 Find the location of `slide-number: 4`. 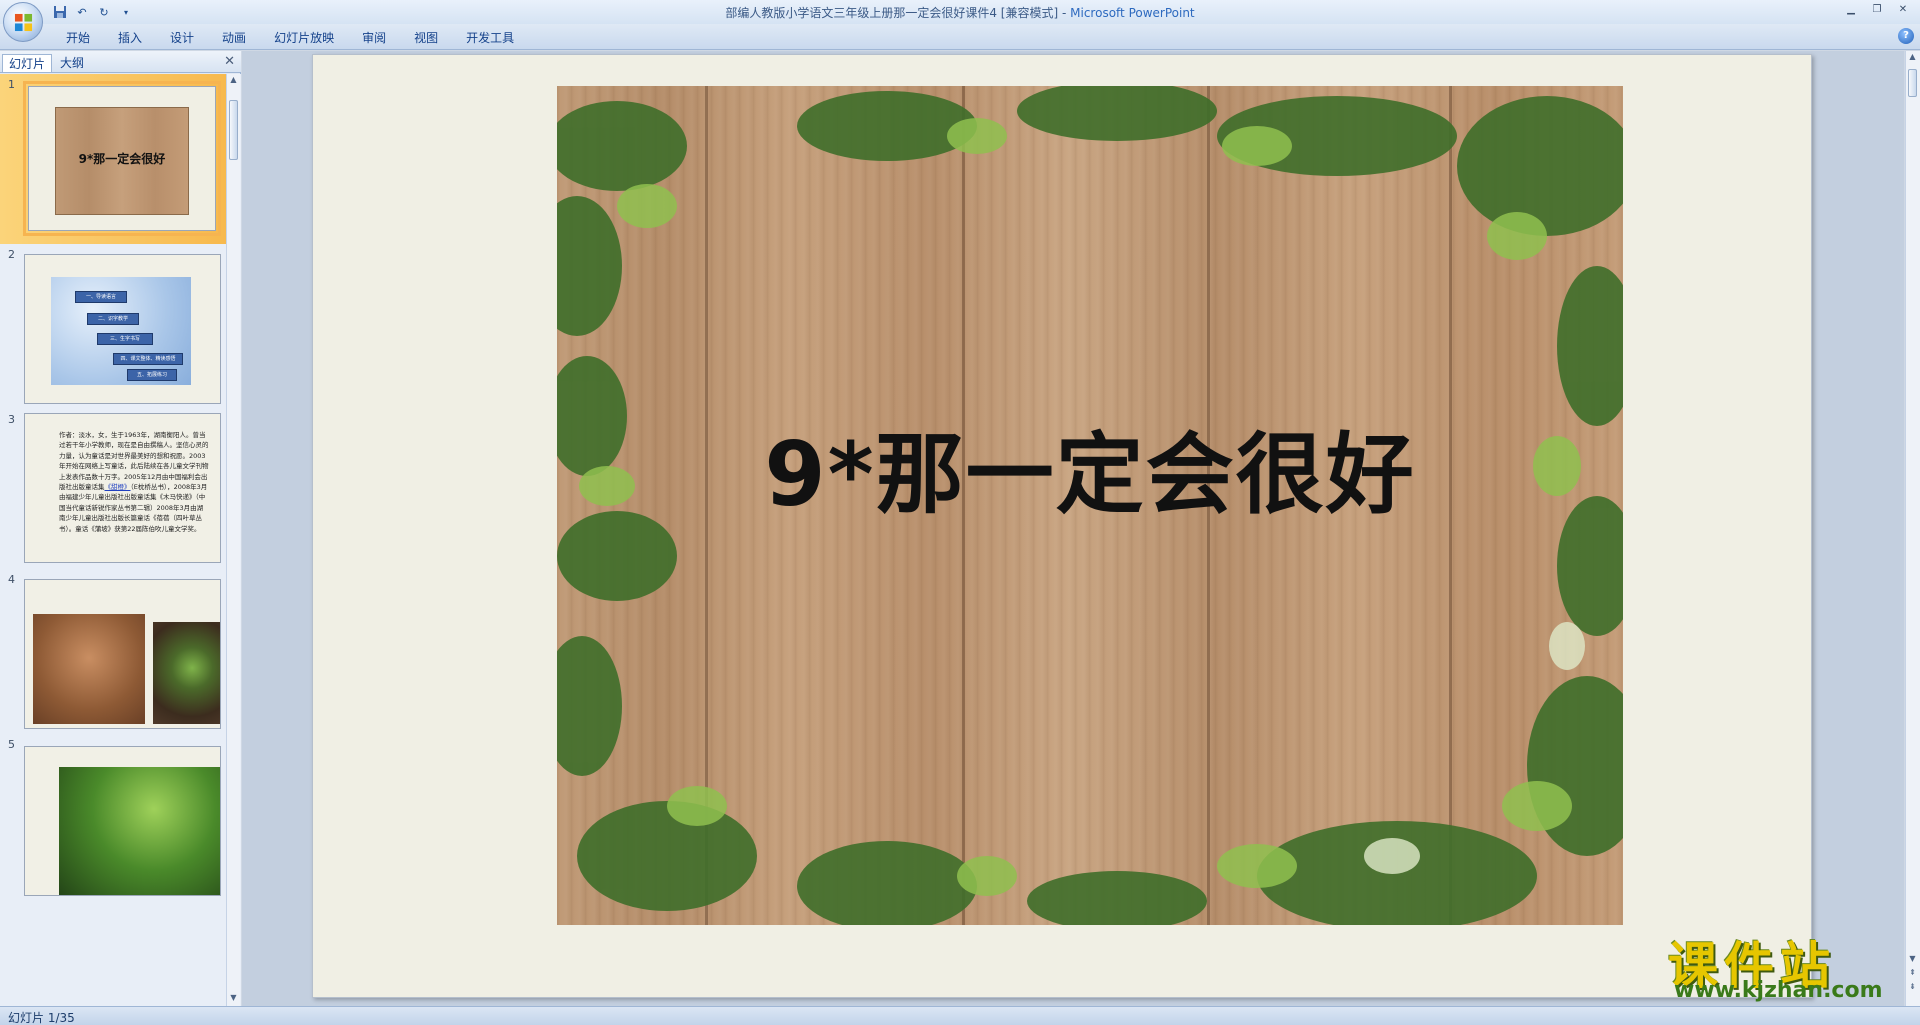

slide-number: 4 is located at coordinates (11, 579).